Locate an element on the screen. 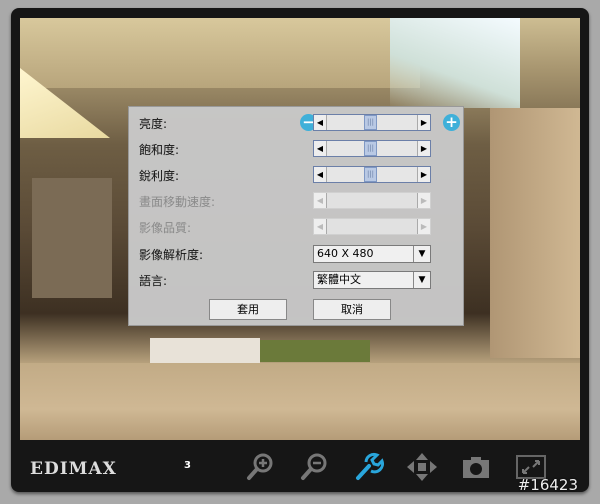 This screenshot has width=600, height=504. camera-icon is located at coordinates (476, 467).